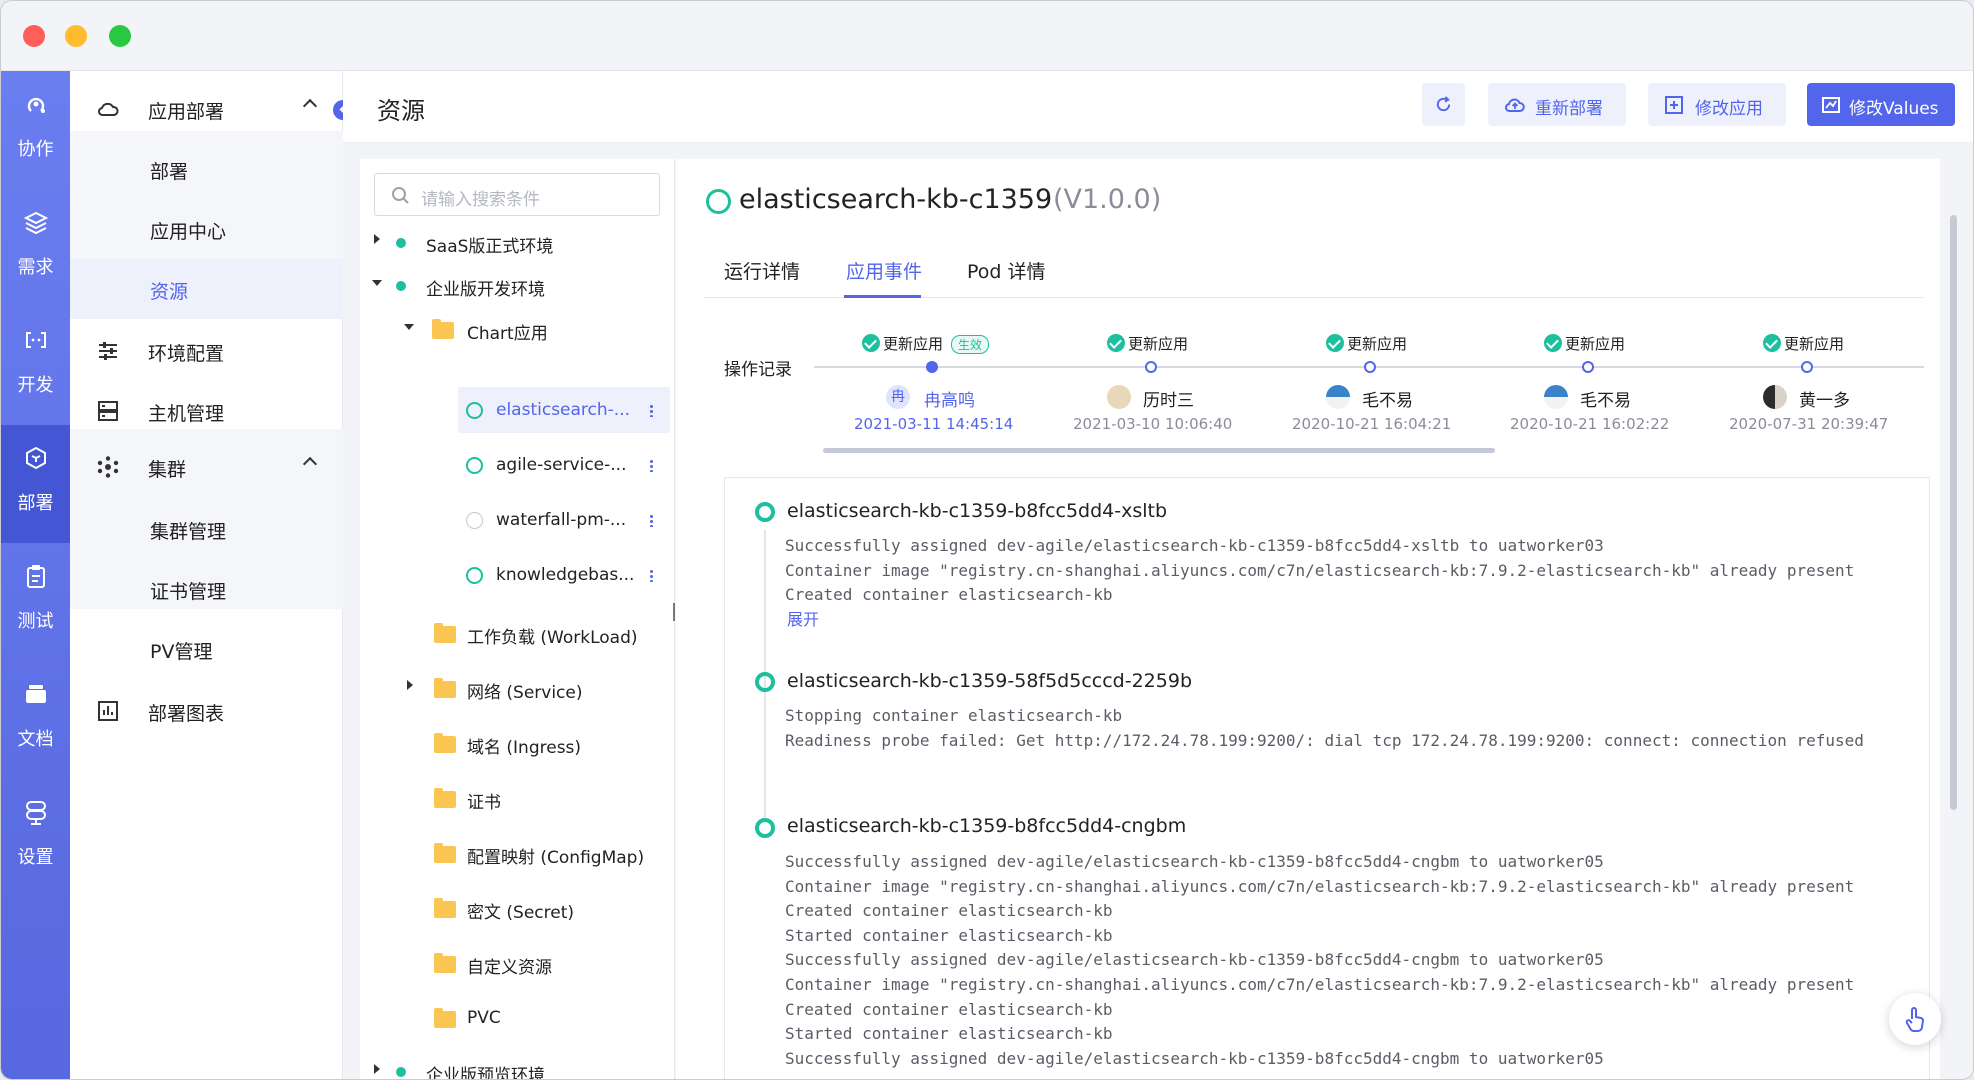  I want to click on active-tab-indicator, so click(882, 296).